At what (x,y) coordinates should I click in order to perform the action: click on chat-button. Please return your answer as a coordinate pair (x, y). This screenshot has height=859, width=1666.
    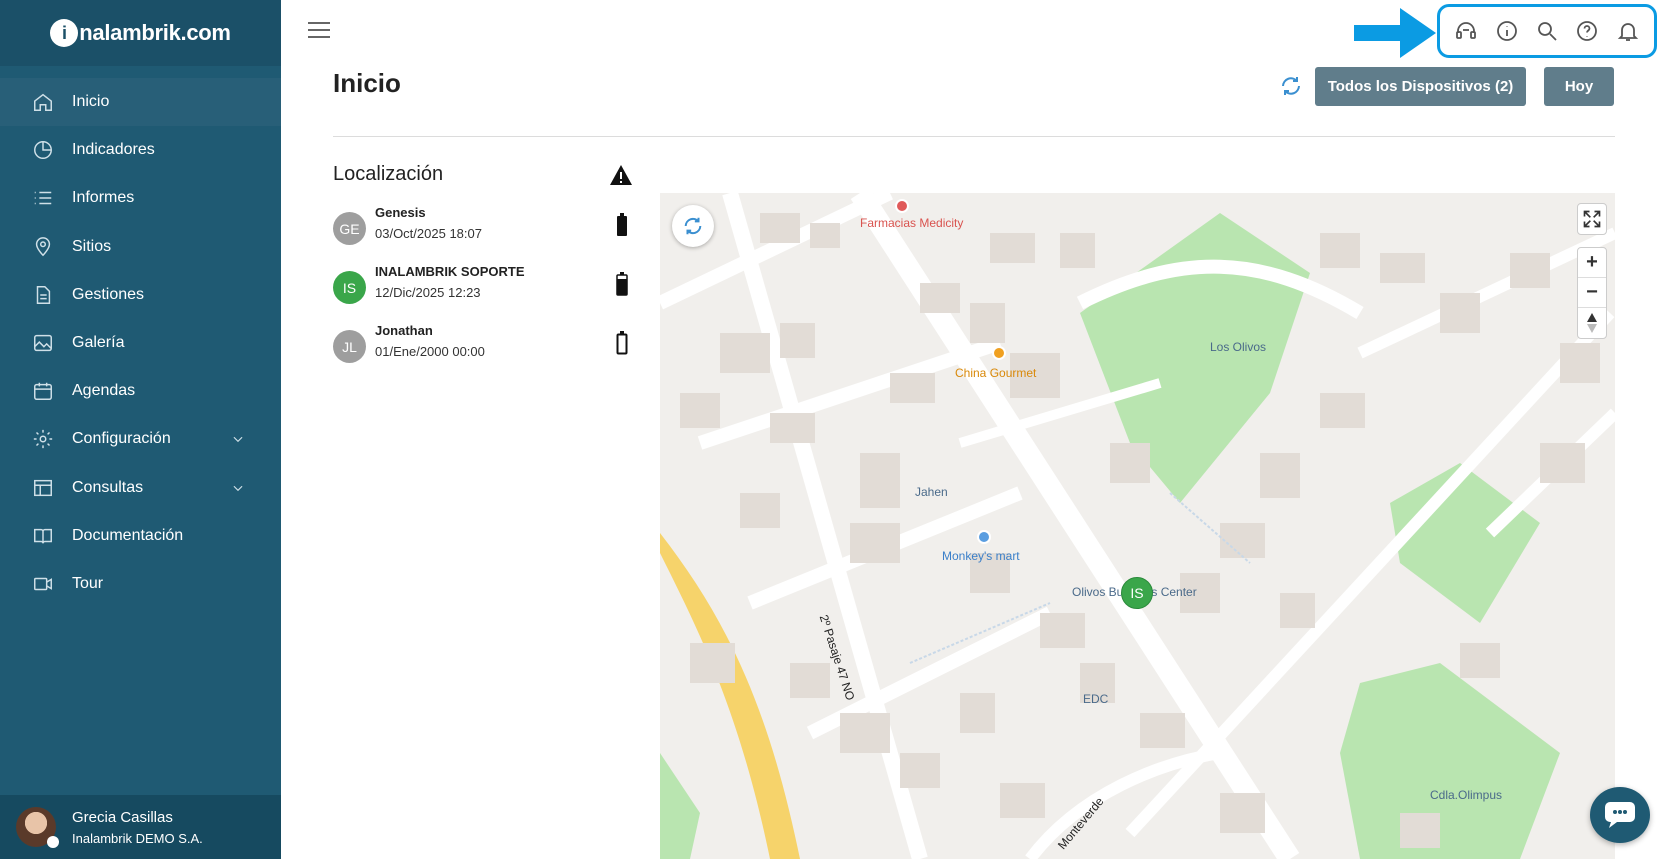
    Looking at the image, I should click on (1620, 815).